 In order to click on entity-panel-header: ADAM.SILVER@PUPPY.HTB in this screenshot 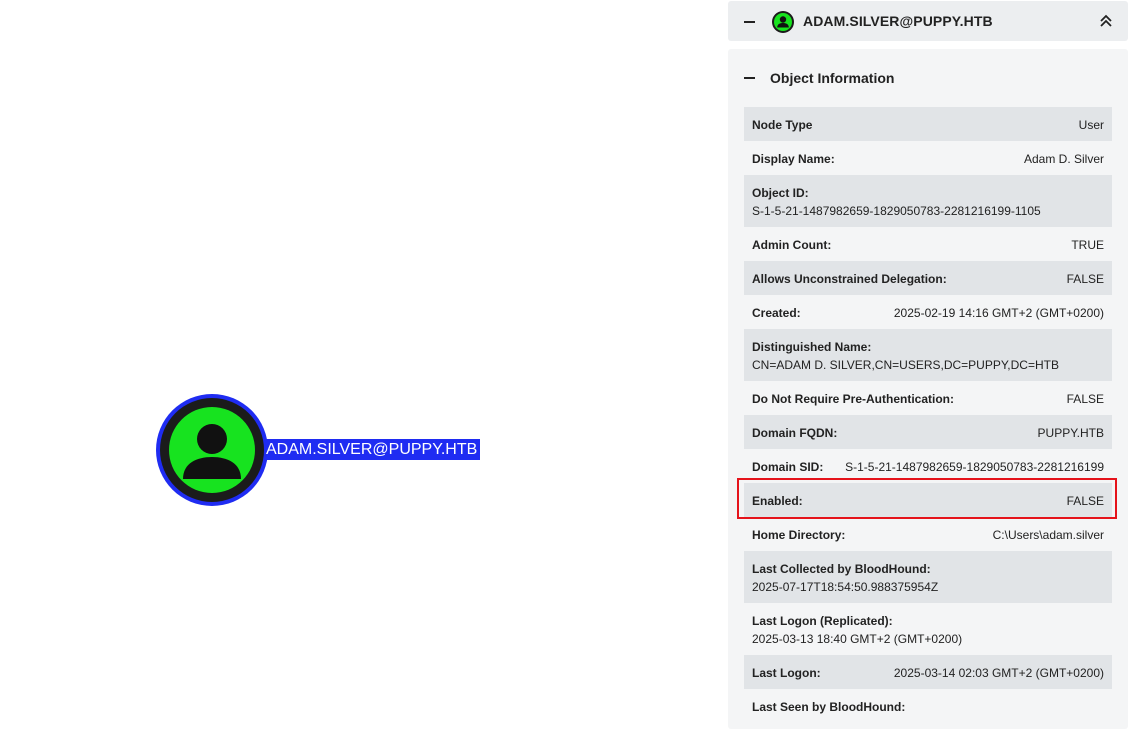, I will do `click(928, 21)`.